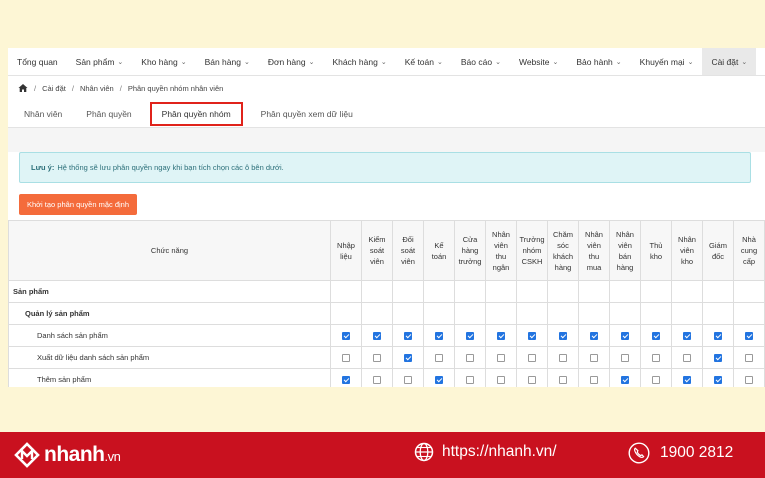 The height and width of the screenshot is (478, 765). Describe the element at coordinates (481, 61) in the screenshot. I see `nav-item-7: Báo cáo ⌄` at that location.